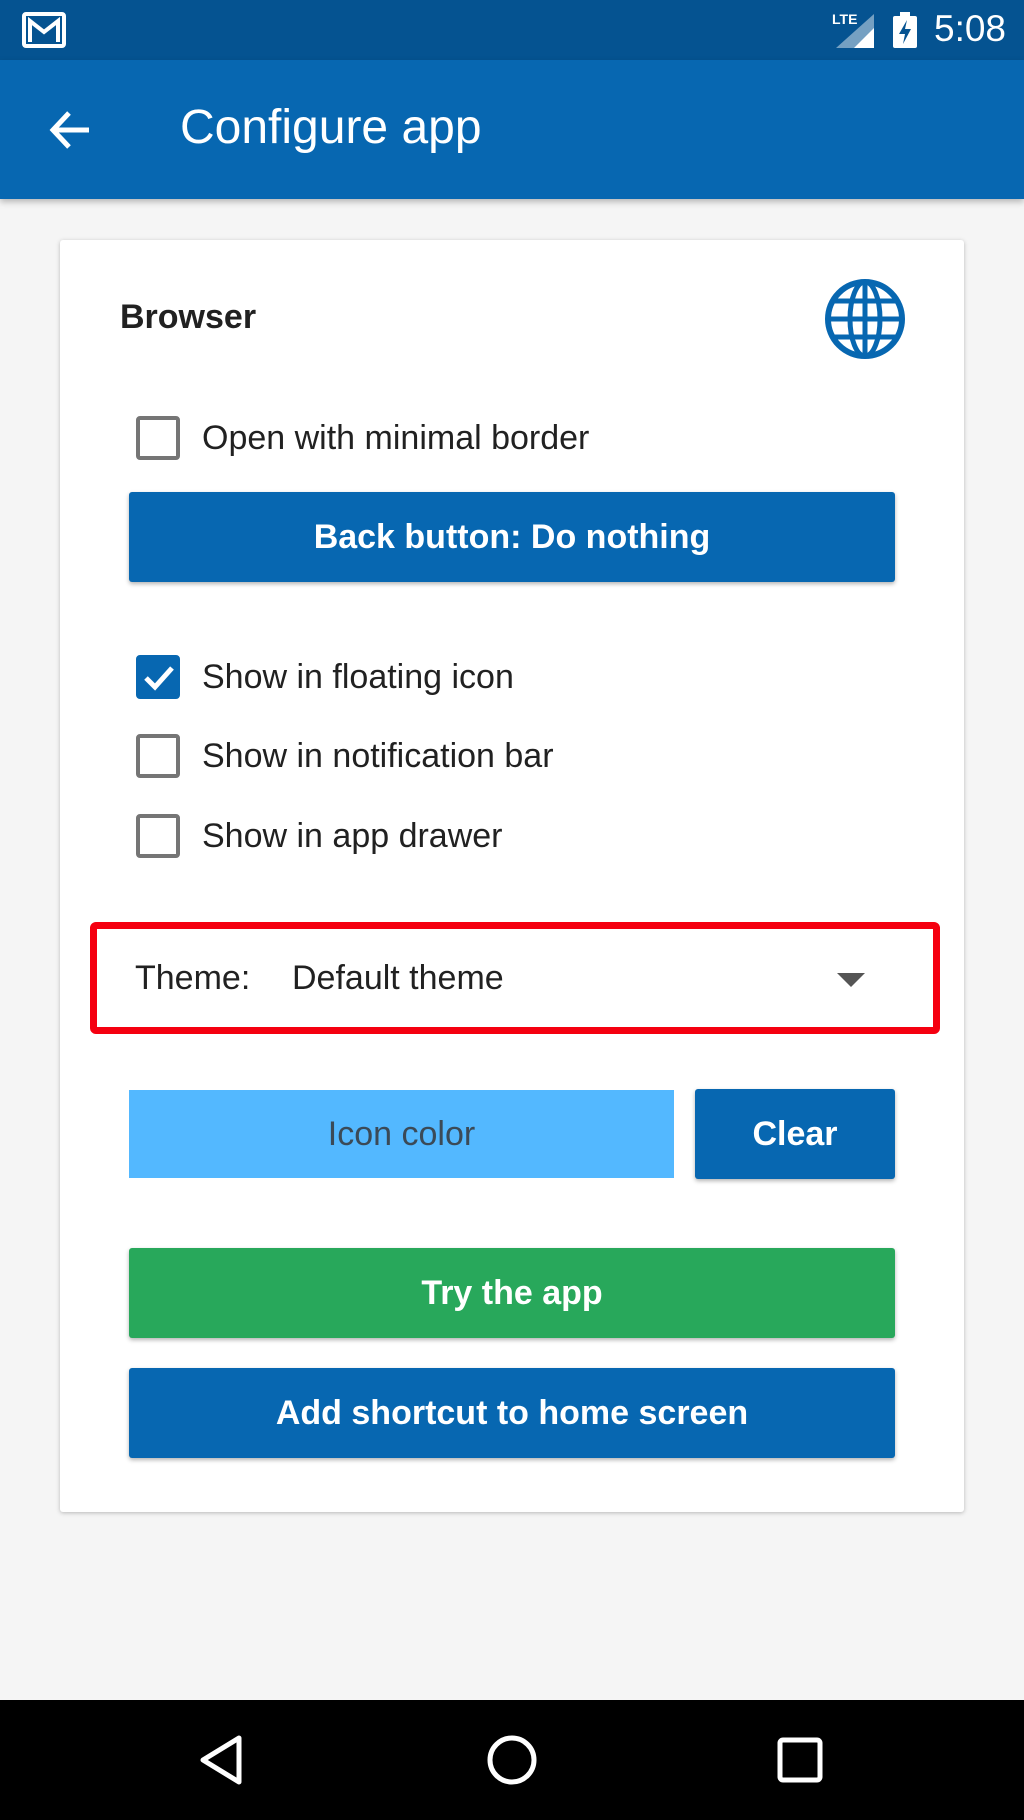 This screenshot has width=1024, height=1820. What do you see at coordinates (512, 1413) in the screenshot?
I see `add-shortcut-button: Add shortcut to home screen` at bounding box center [512, 1413].